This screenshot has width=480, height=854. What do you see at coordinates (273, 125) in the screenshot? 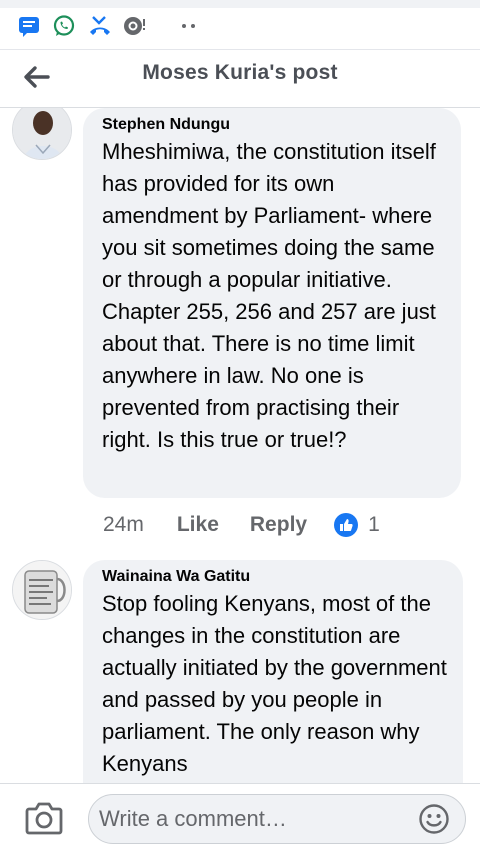
I see `comment-author: Stephen Ndungu` at bounding box center [273, 125].